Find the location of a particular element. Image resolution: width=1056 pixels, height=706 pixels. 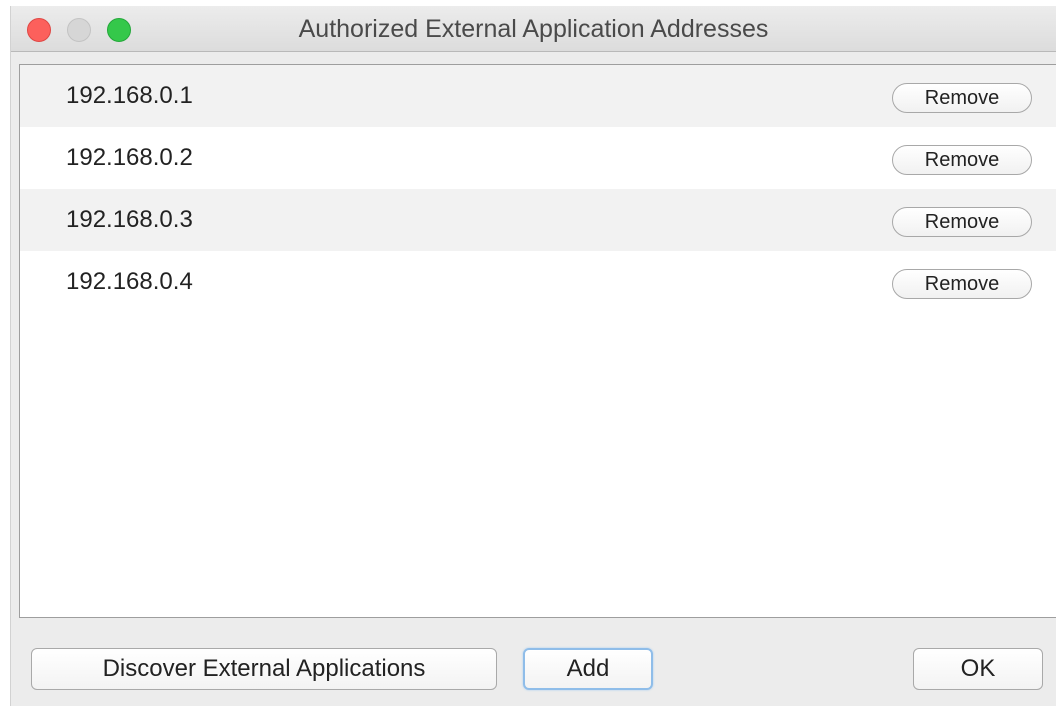

address-text: 192.168.0.1 is located at coordinates (129, 95).